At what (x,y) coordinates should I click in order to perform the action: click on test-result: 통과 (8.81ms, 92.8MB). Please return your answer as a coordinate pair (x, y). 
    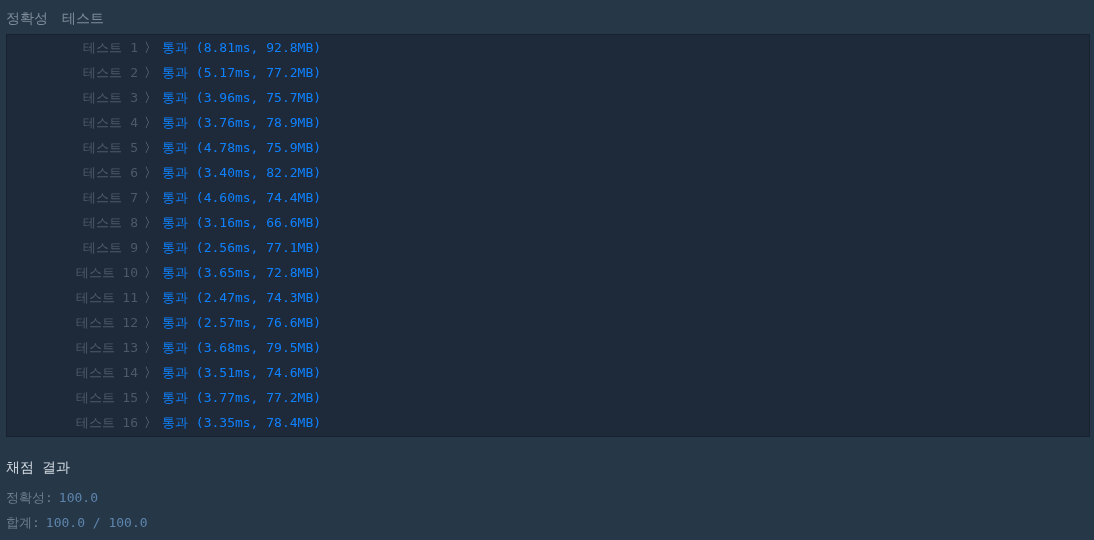
    Looking at the image, I should click on (242, 47).